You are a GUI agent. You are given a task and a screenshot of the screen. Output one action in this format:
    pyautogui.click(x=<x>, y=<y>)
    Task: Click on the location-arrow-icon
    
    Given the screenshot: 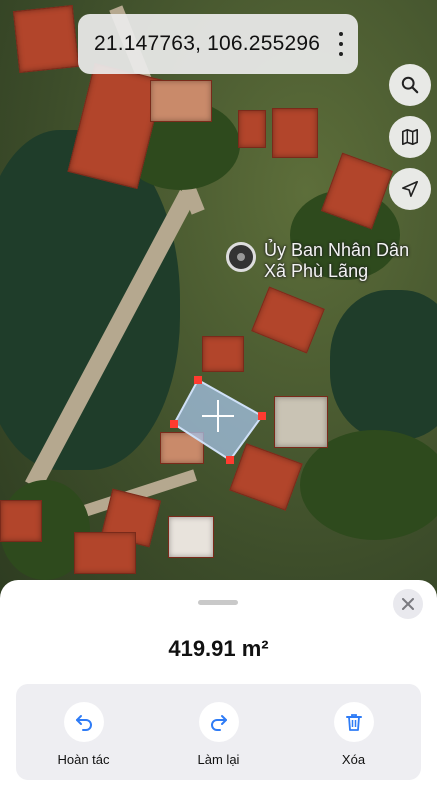 What is the action you would take?
    pyautogui.click(x=410, y=189)
    